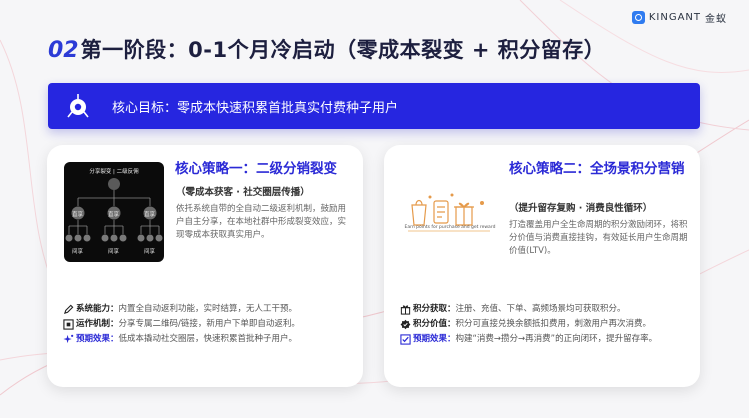  I want to click on bullet-key: 系统能力, so click(93, 309).